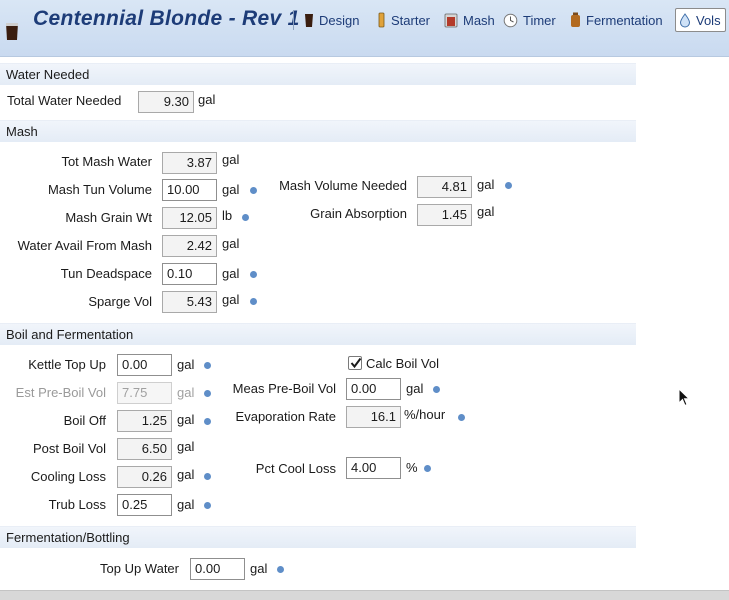 Image resolution: width=729 pixels, height=600 pixels. Describe the element at coordinates (207, 505) in the screenshot. I see `trub-loss-info-icon` at that location.